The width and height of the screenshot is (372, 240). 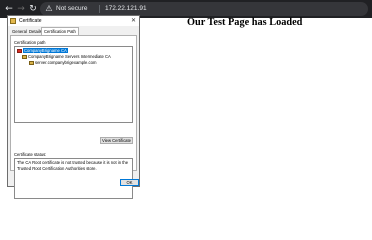 What do you see at coordinates (45, 50) in the screenshot?
I see `tree-node-label: CompanyBrigname CA` at bounding box center [45, 50].